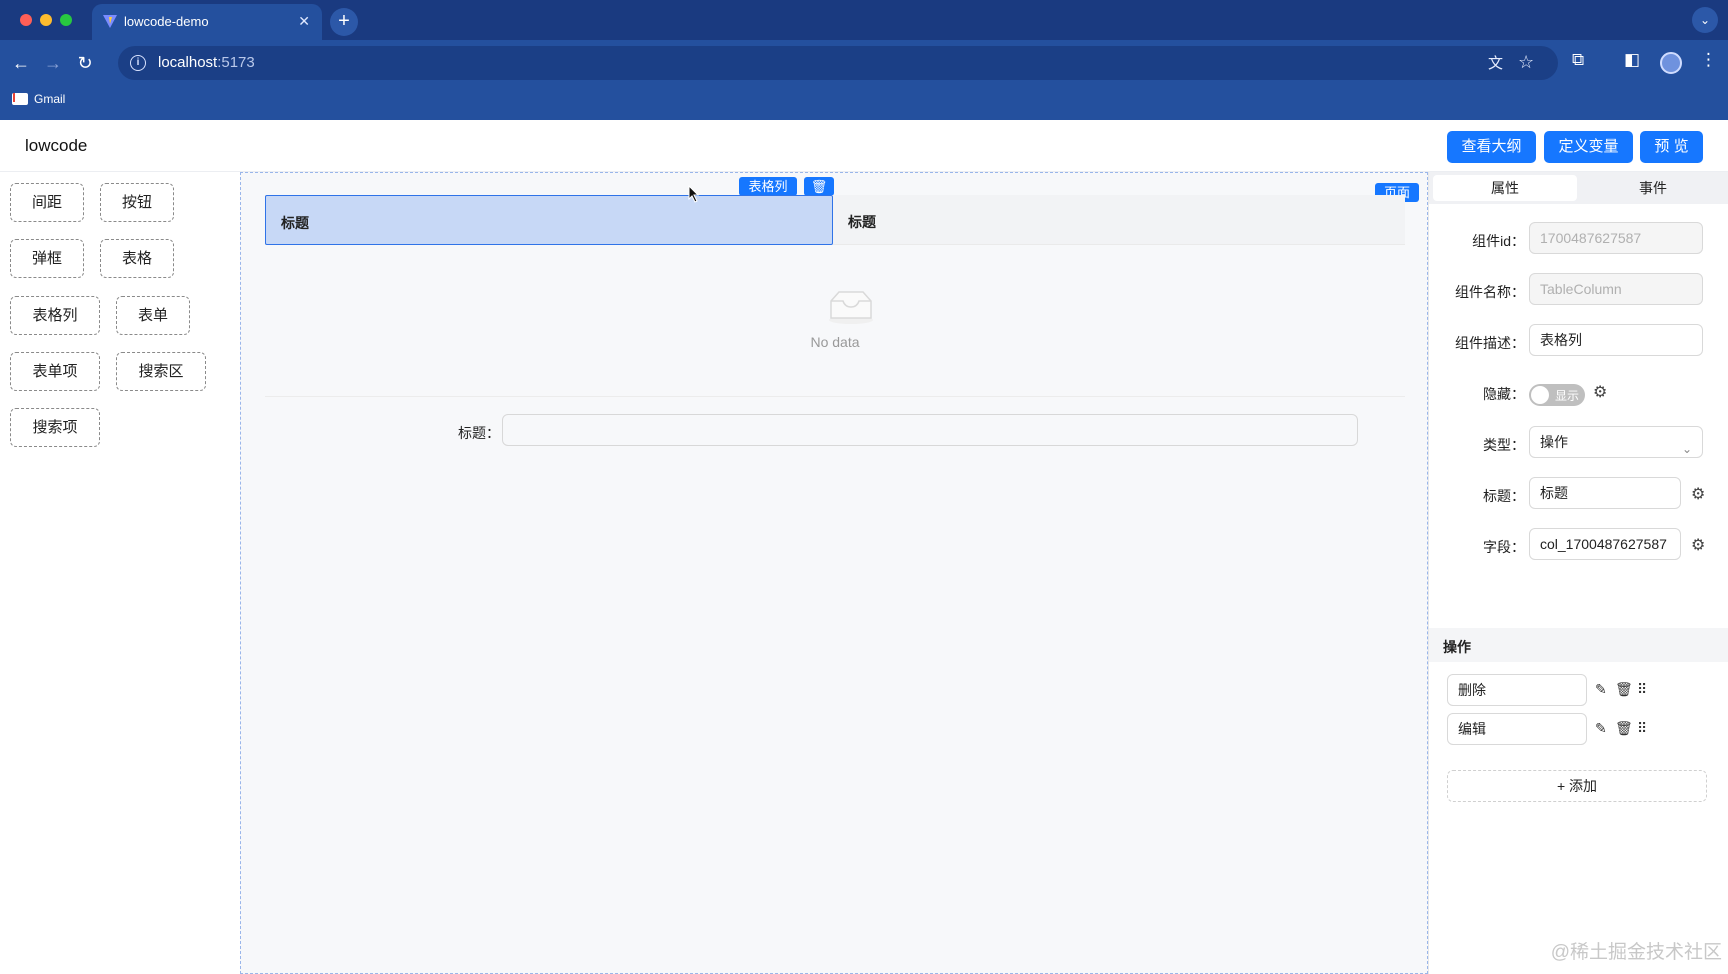  What do you see at coordinates (55, 427) in the screenshot?
I see `component-search-item: 搜索项` at bounding box center [55, 427].